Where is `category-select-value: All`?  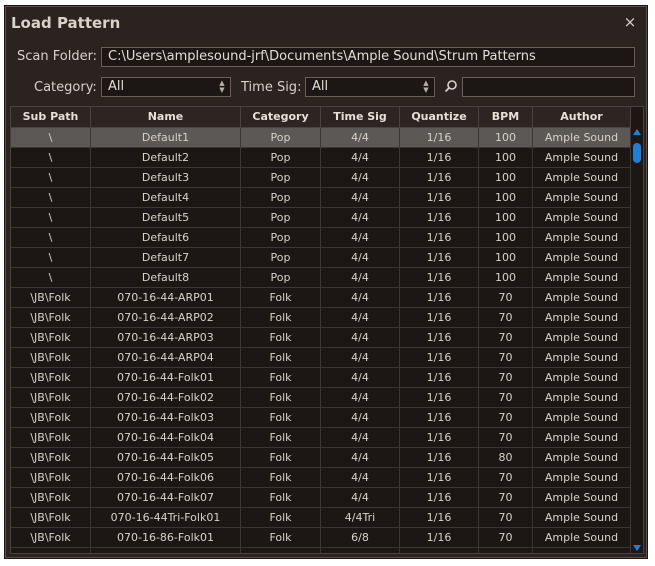 category-select-value: All is located at coordinates (116, 86).